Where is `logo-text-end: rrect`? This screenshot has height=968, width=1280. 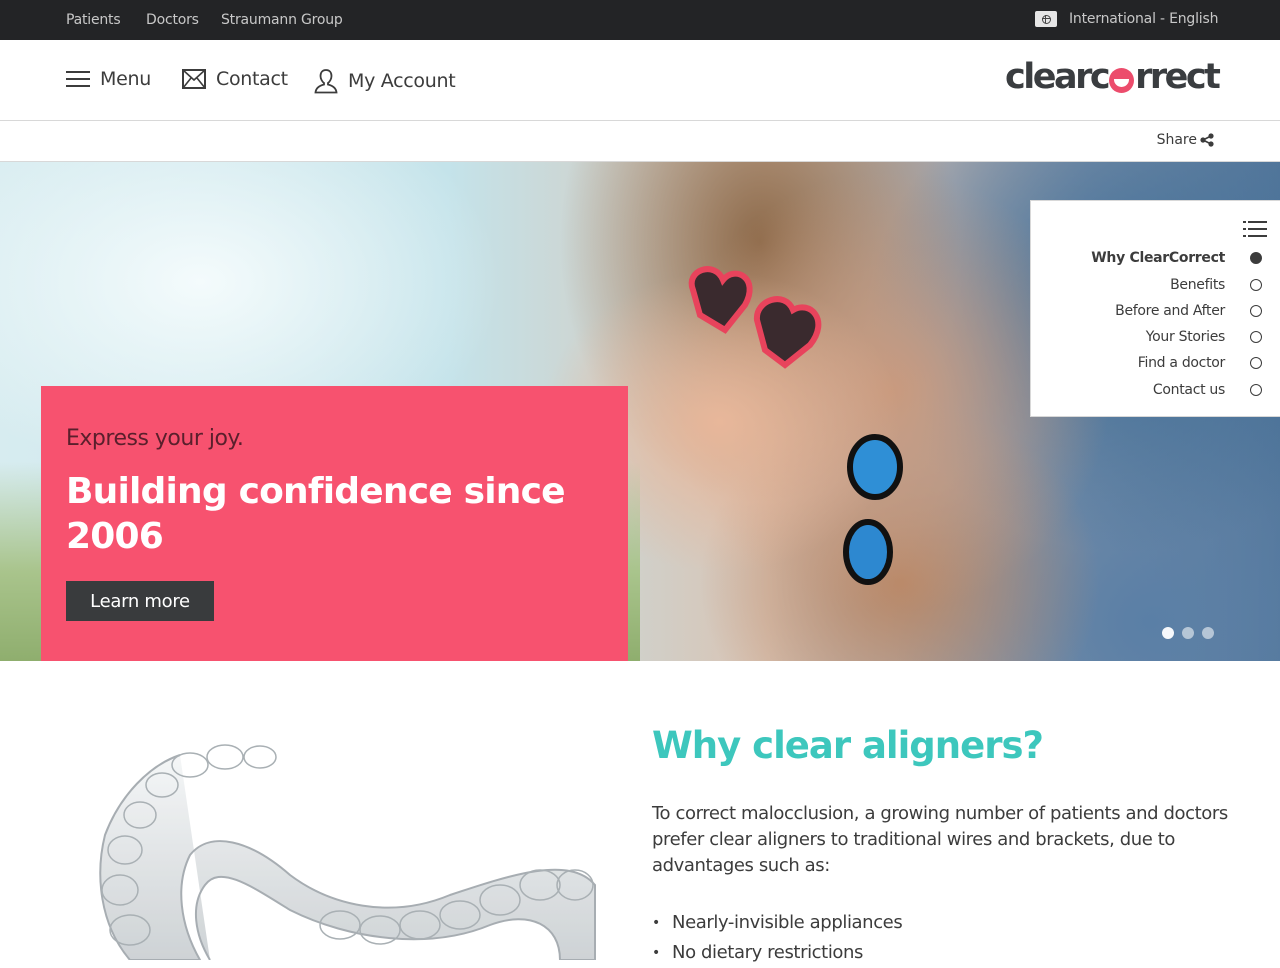
logo-text-end: rrect is located at coordinates (1178, 77).